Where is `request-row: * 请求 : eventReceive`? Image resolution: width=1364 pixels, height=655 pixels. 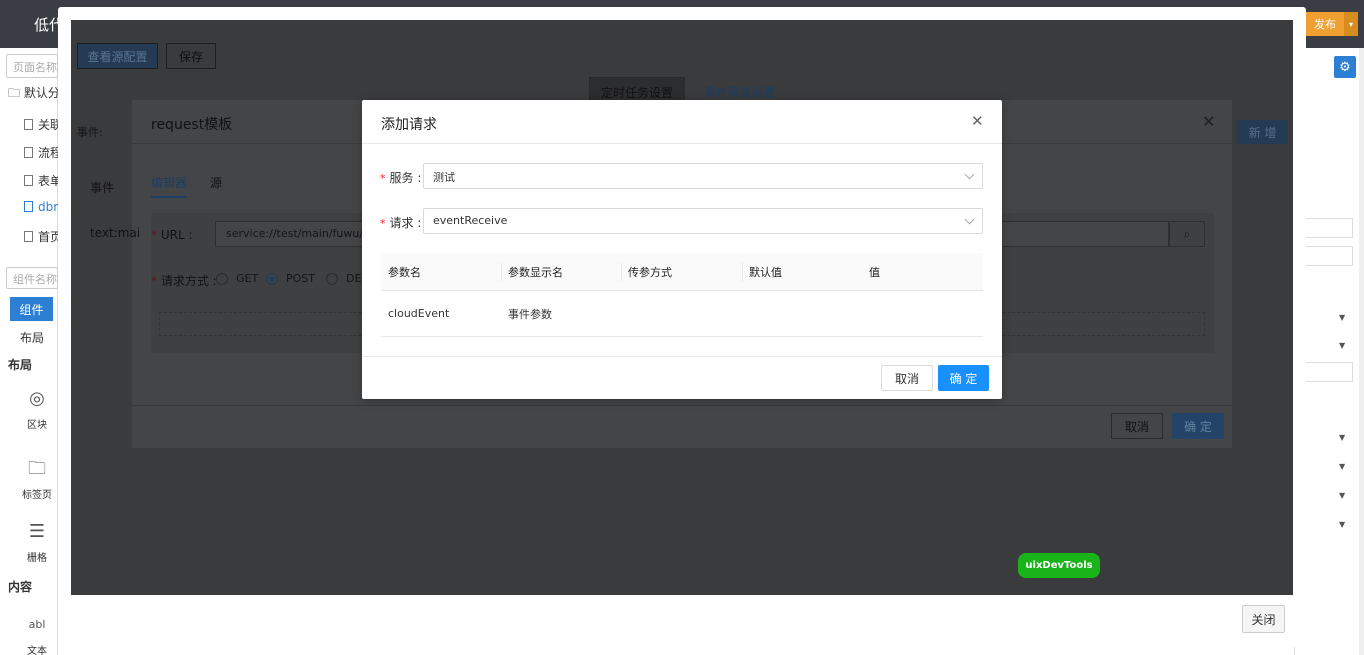
request-row: * 请求 : eventReceive is located at coordinates (682, 221).